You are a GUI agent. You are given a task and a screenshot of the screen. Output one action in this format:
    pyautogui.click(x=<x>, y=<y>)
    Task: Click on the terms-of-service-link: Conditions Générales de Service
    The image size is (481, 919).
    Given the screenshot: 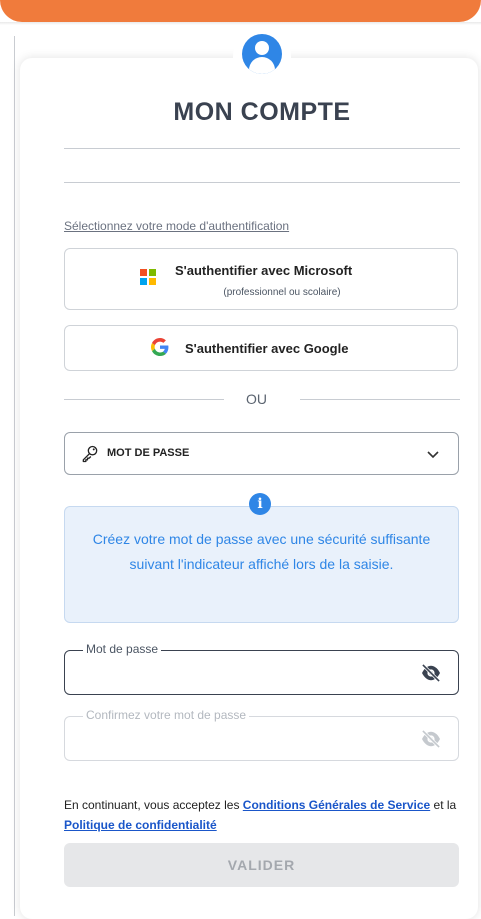 What is the action you would take?
    pyautogui.click(x=336, y=805)
    